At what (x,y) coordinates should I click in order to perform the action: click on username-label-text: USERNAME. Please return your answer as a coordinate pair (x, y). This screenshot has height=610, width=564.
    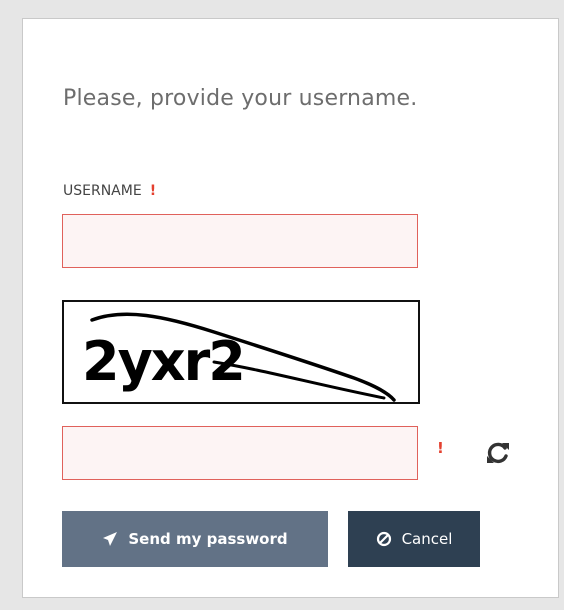
    Looking at the image, I should click on (102, 191).